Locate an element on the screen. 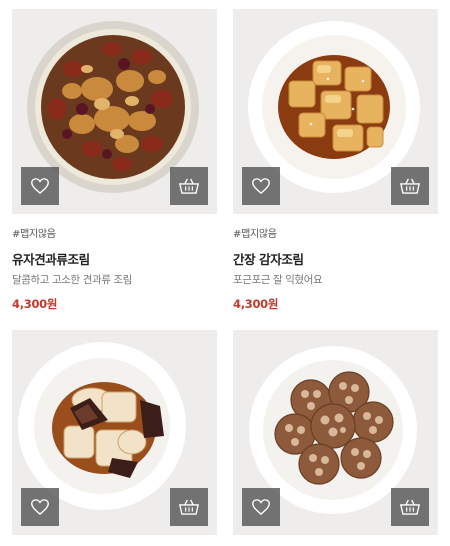  product-title: 유자견과류조림 is located at coordinates (114, 260).